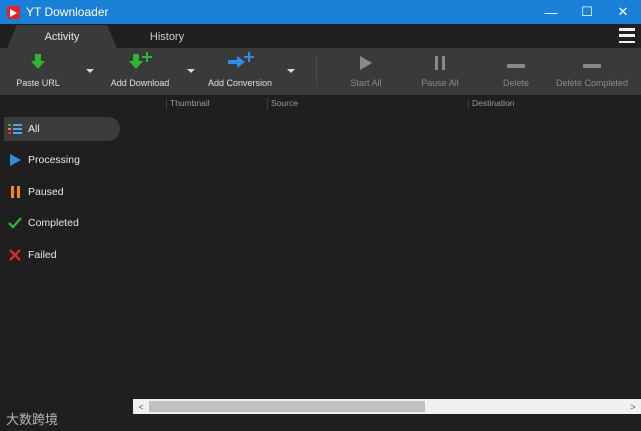 The width and height of the screenshot is (641, 431). I want to click on delete-label: Delete, so click(515, 83).